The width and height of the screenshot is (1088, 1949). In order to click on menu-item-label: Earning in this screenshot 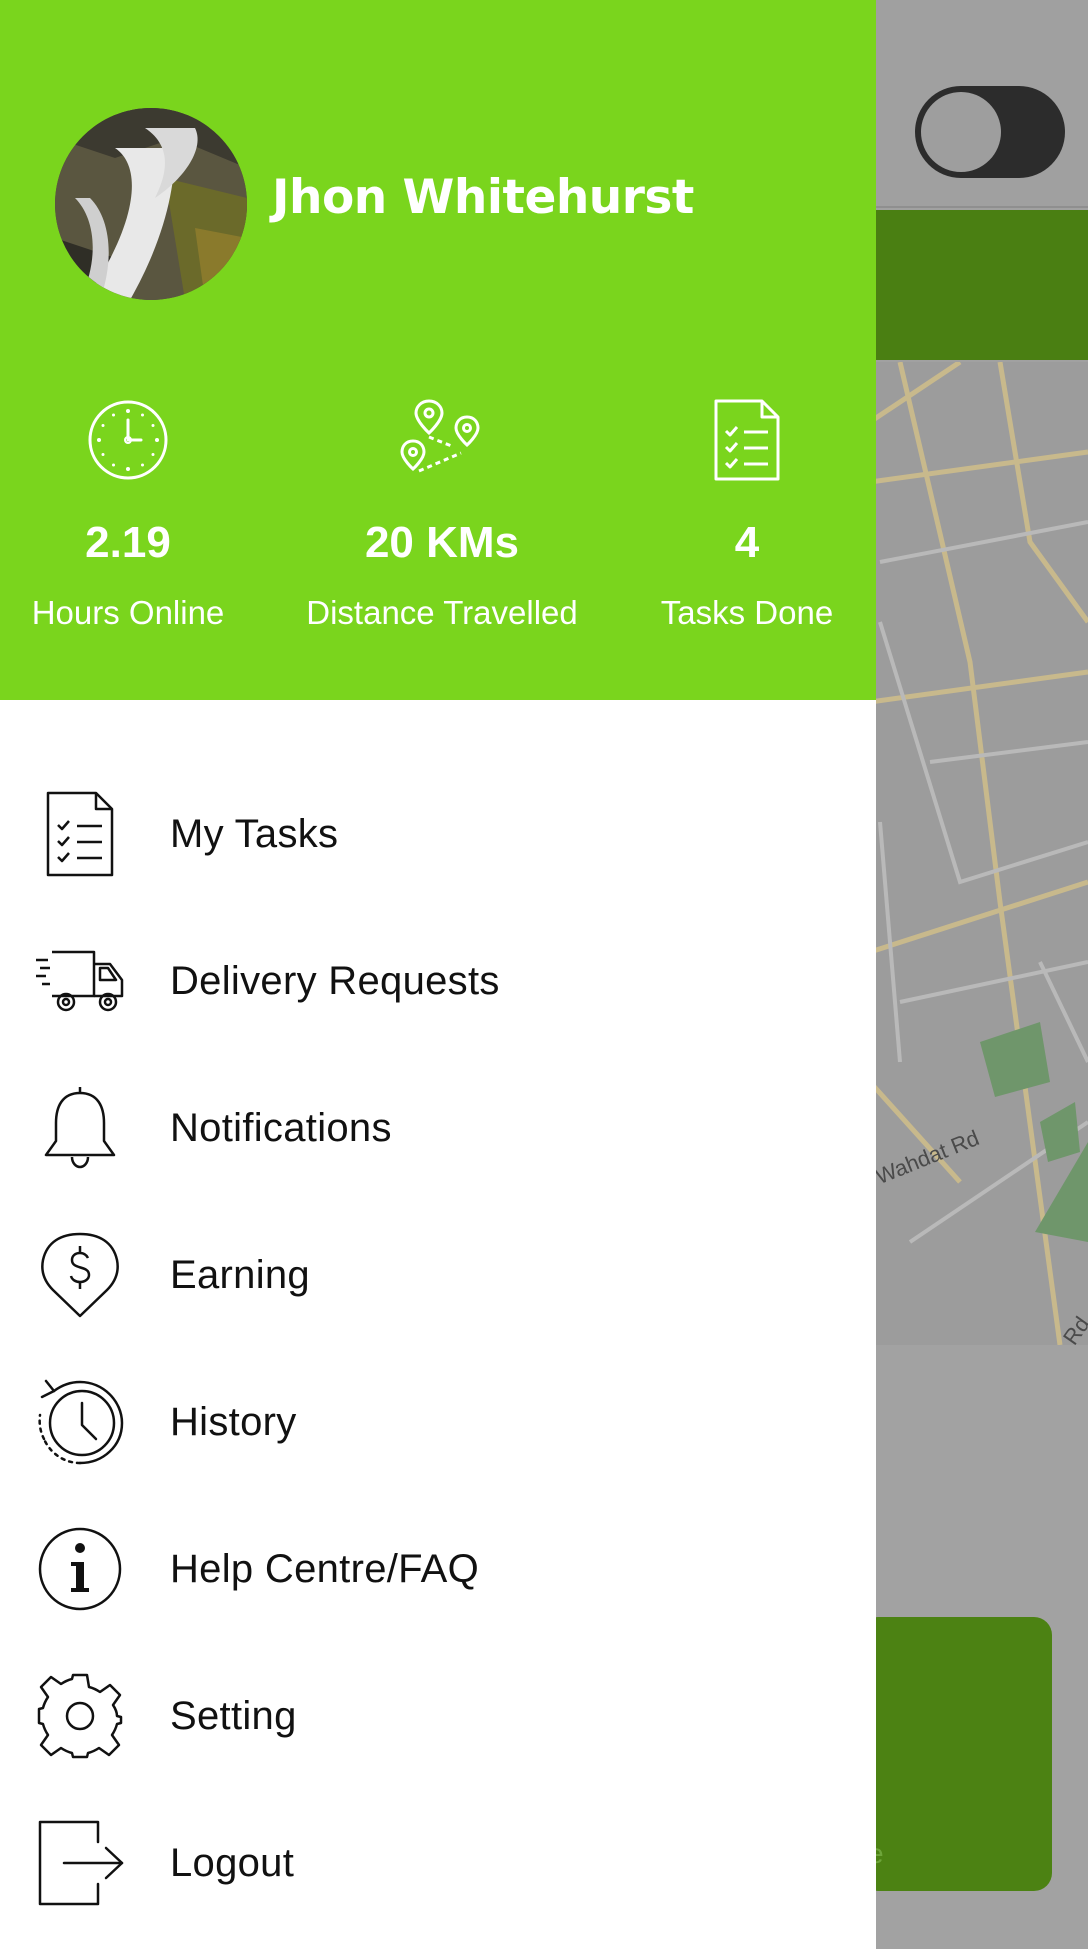, I will do `click(240, 1275)`.